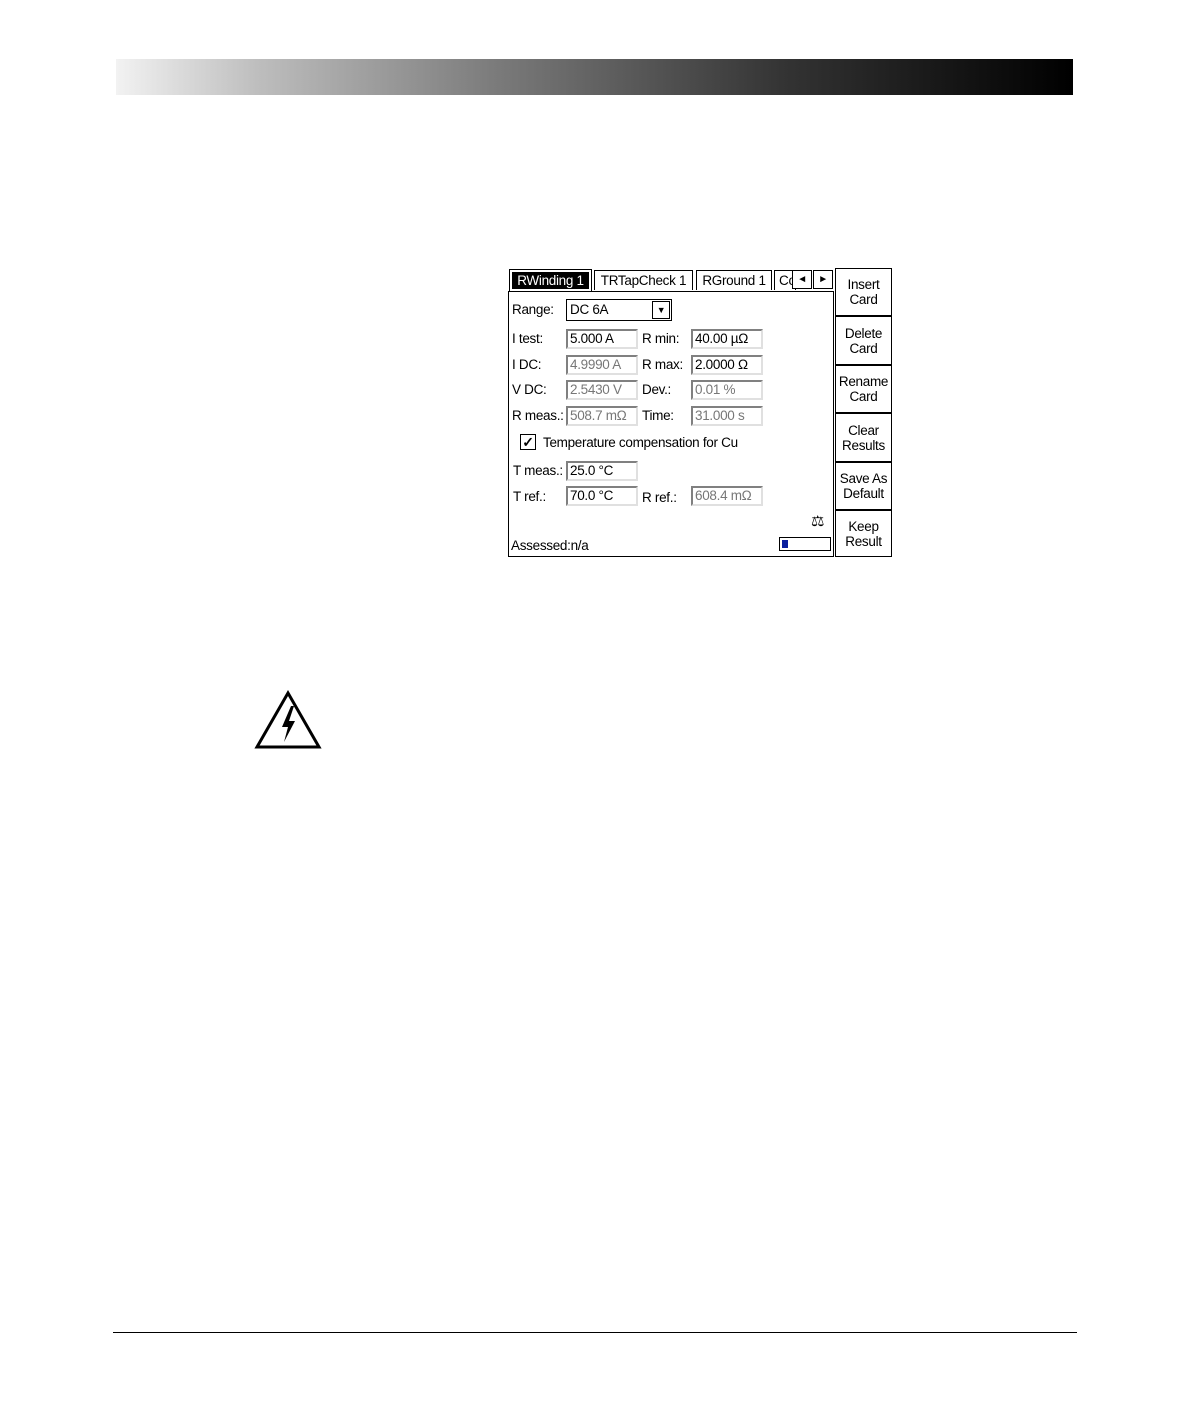 Image resolution: width=1190 pixels, height=1418 pixels. I want to click on tab-trtapcheck-1: TRTapCheck 1, so click(643, 280).